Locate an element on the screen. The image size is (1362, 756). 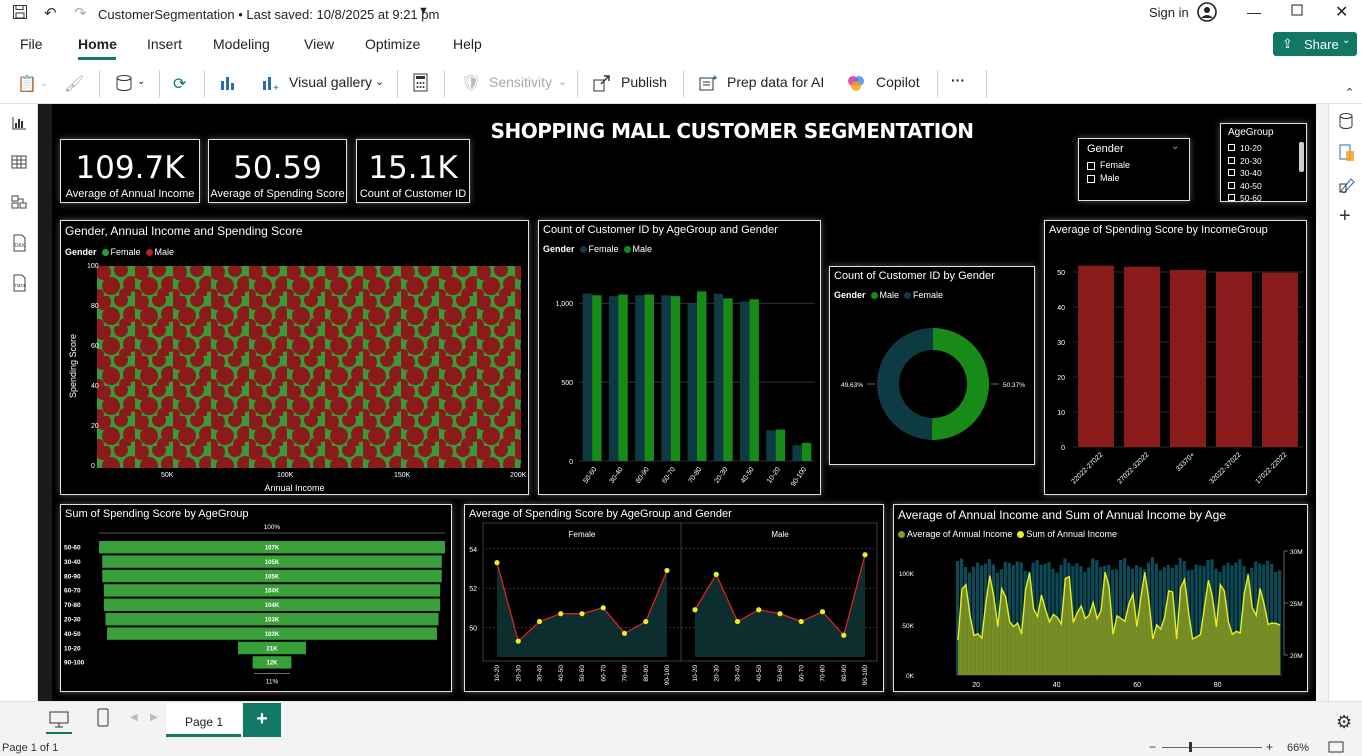
maximize-icon is located at coordinates (1297, 11).